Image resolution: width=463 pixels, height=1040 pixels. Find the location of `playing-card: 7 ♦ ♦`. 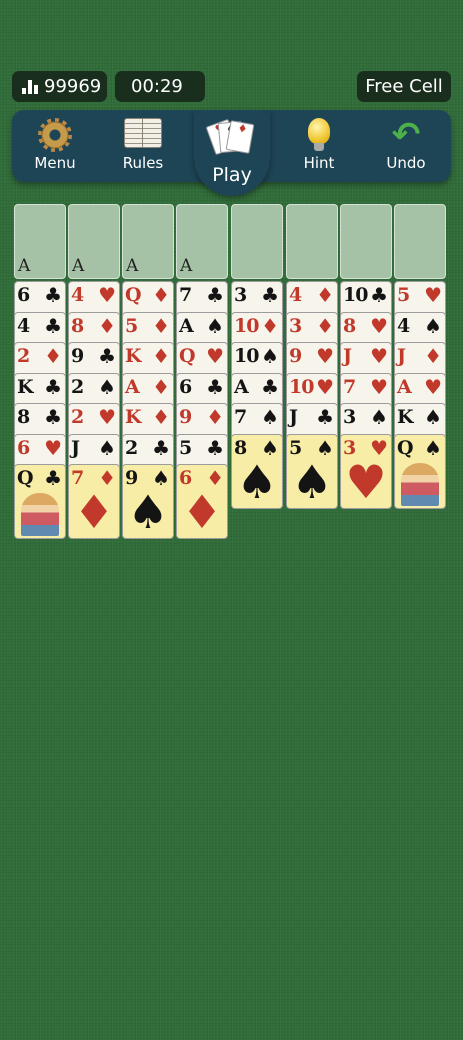

playing-card: 7 ♦ ♦ is located at coordinates (94, 501).